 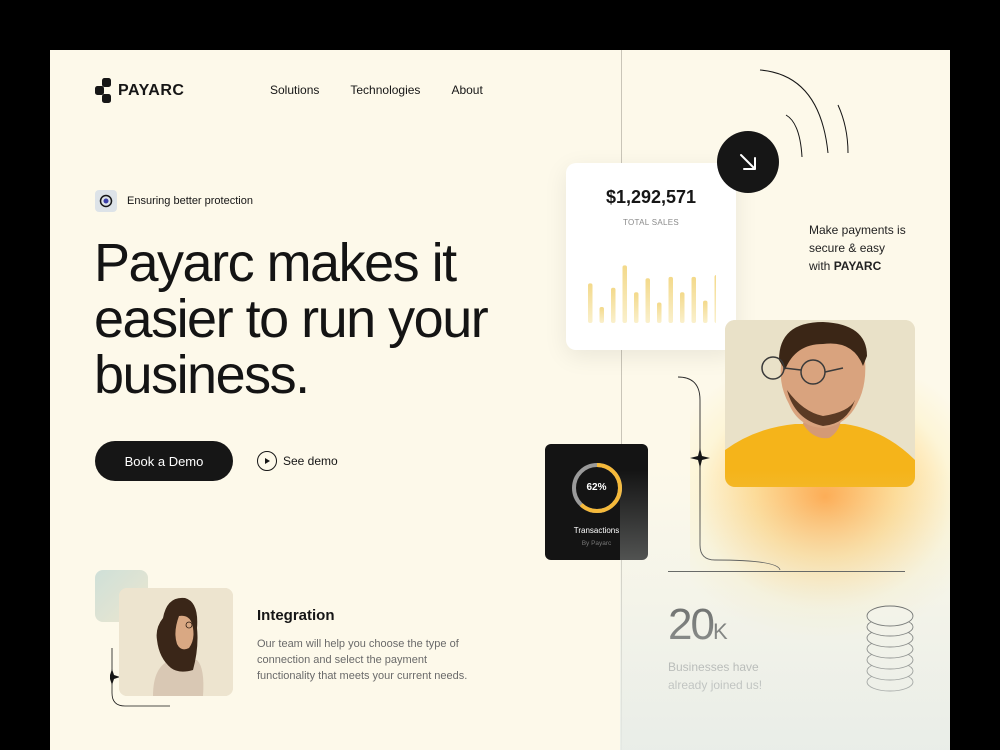 What do you see at coordinates (103, 90) in the screenshot?
I see `payarc-logo-icon` at bounding box center [103, 90].